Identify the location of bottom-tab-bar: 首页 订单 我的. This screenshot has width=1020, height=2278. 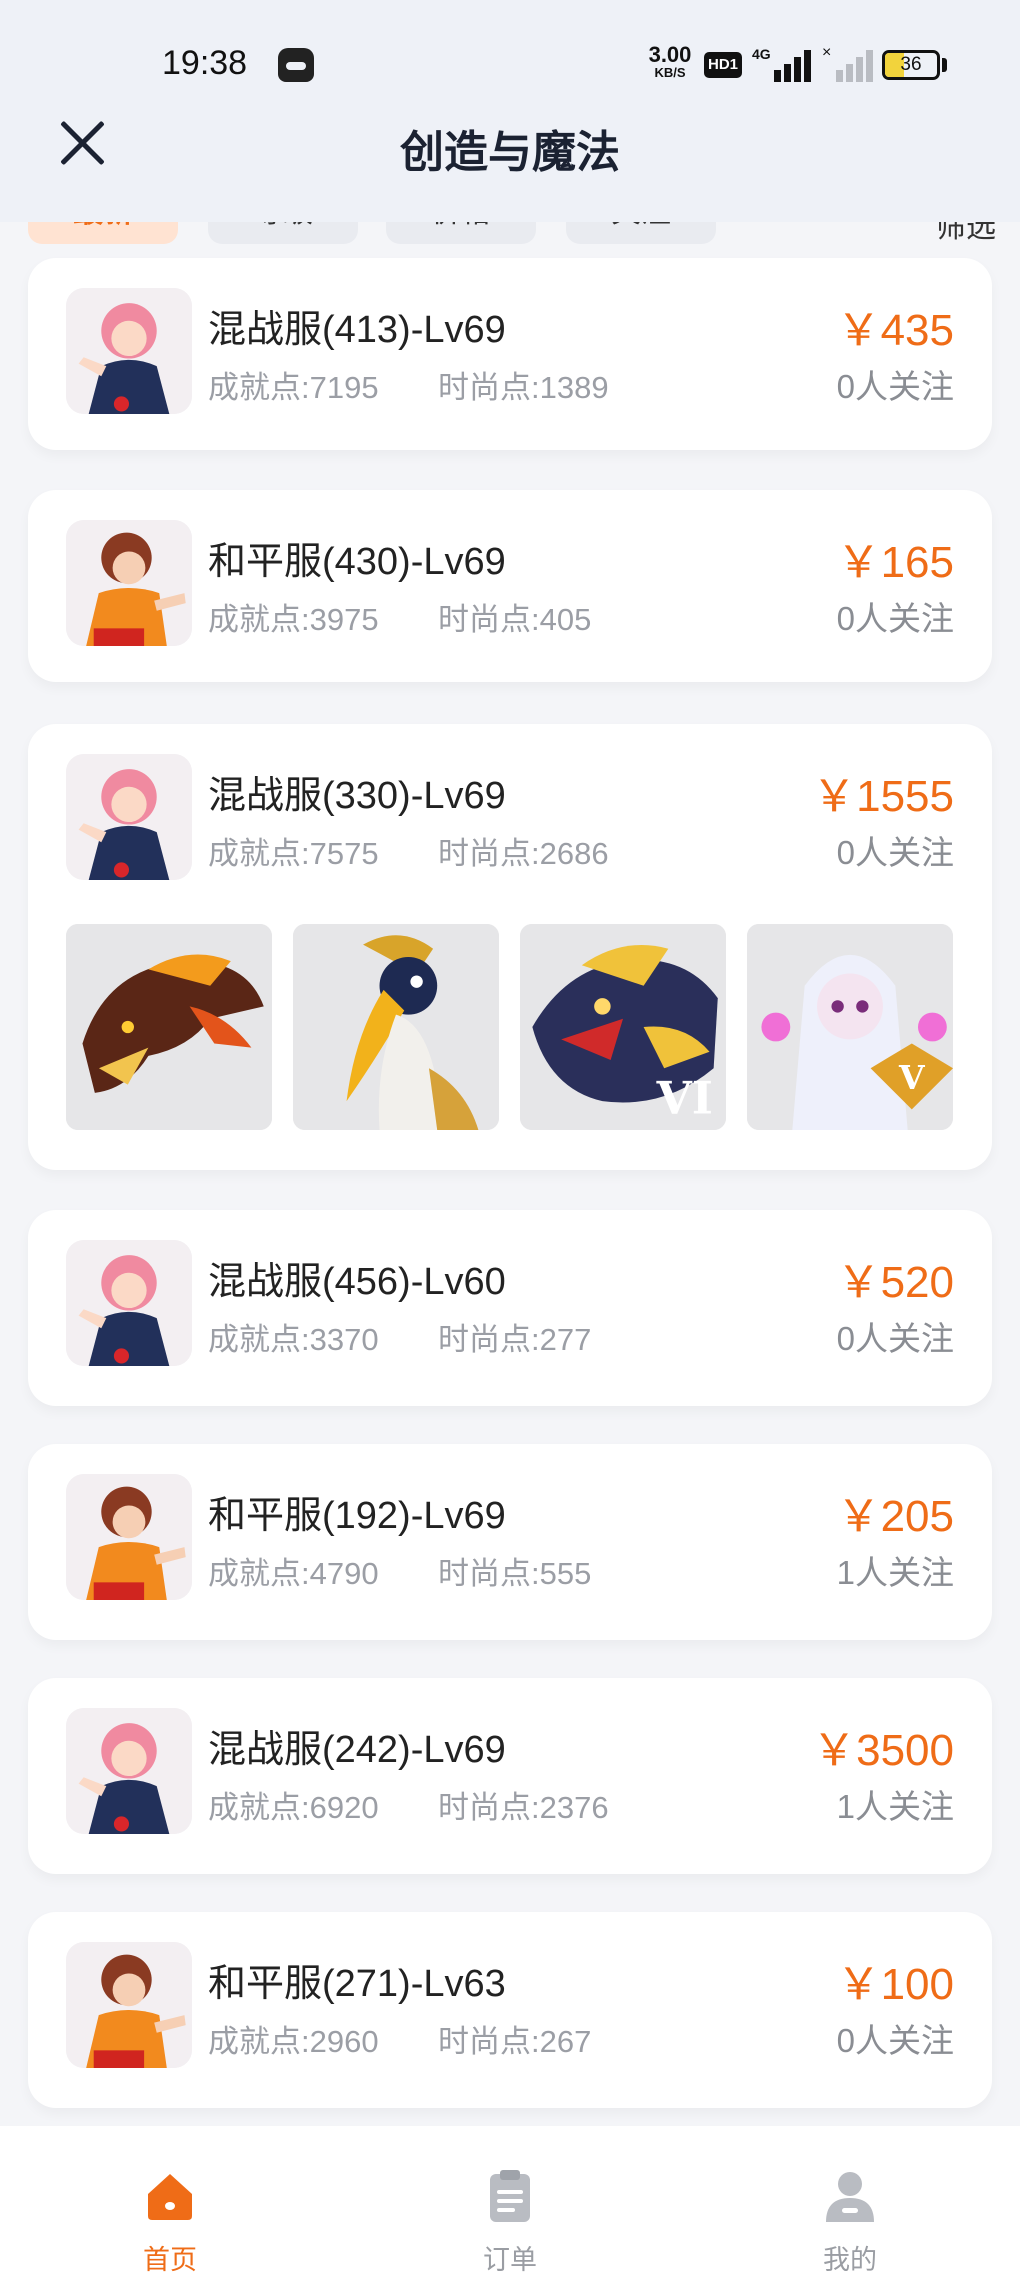
(510, 2202).